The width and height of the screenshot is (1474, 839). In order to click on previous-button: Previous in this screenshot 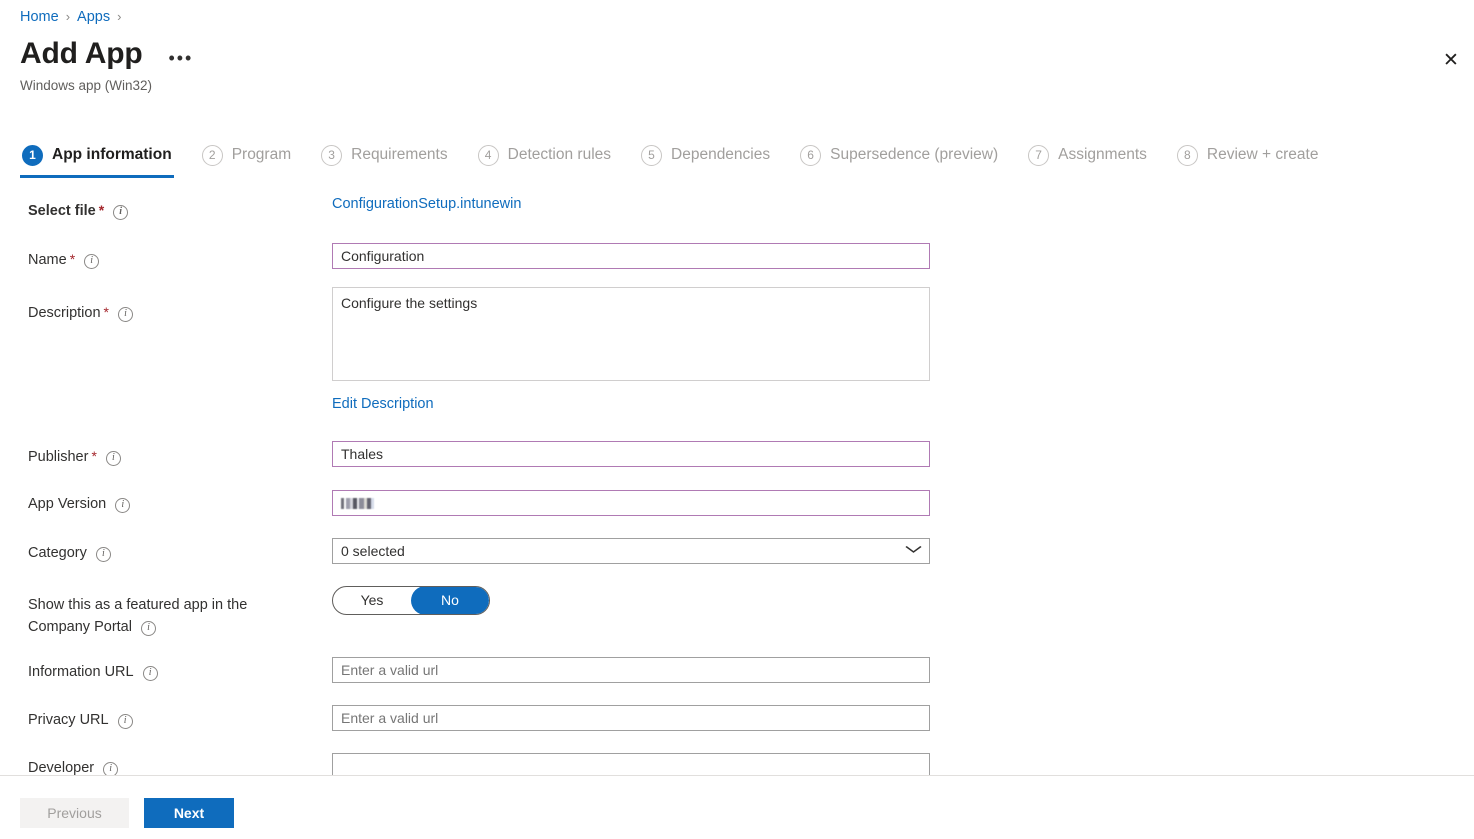, I will do `click(74, 813)`.